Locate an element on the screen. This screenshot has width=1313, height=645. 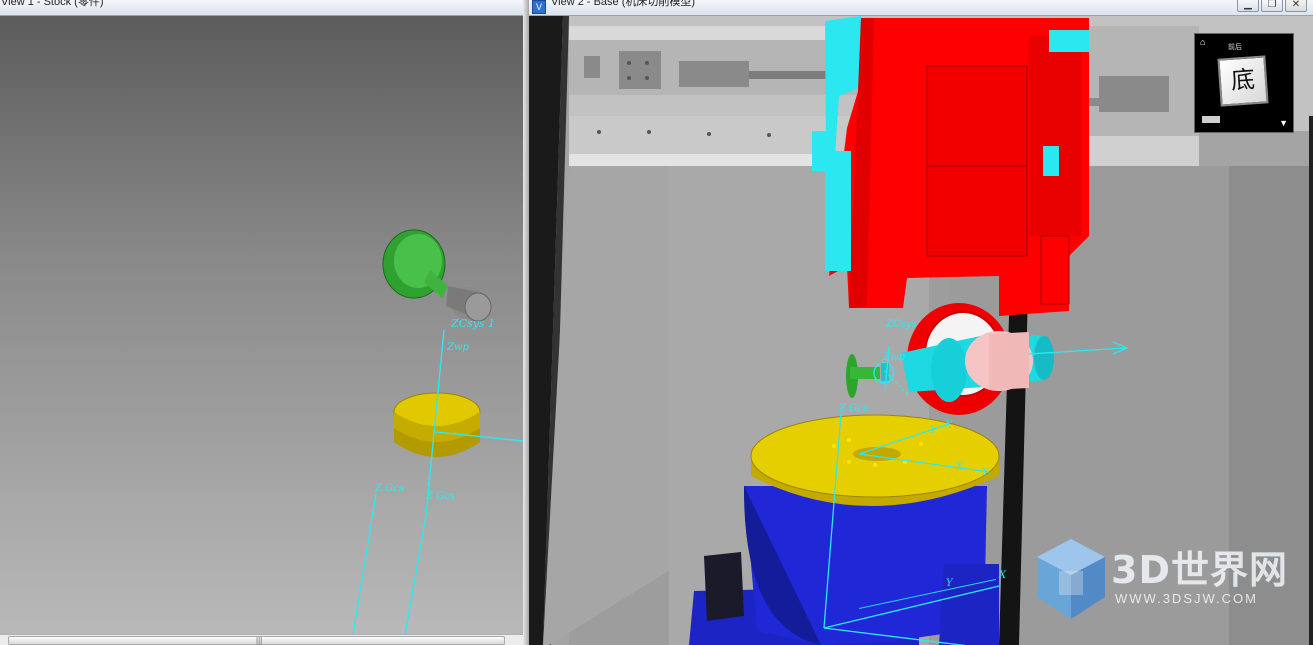
view1-label-zgcs: Z Gcs is located at coordinates (389, 488).